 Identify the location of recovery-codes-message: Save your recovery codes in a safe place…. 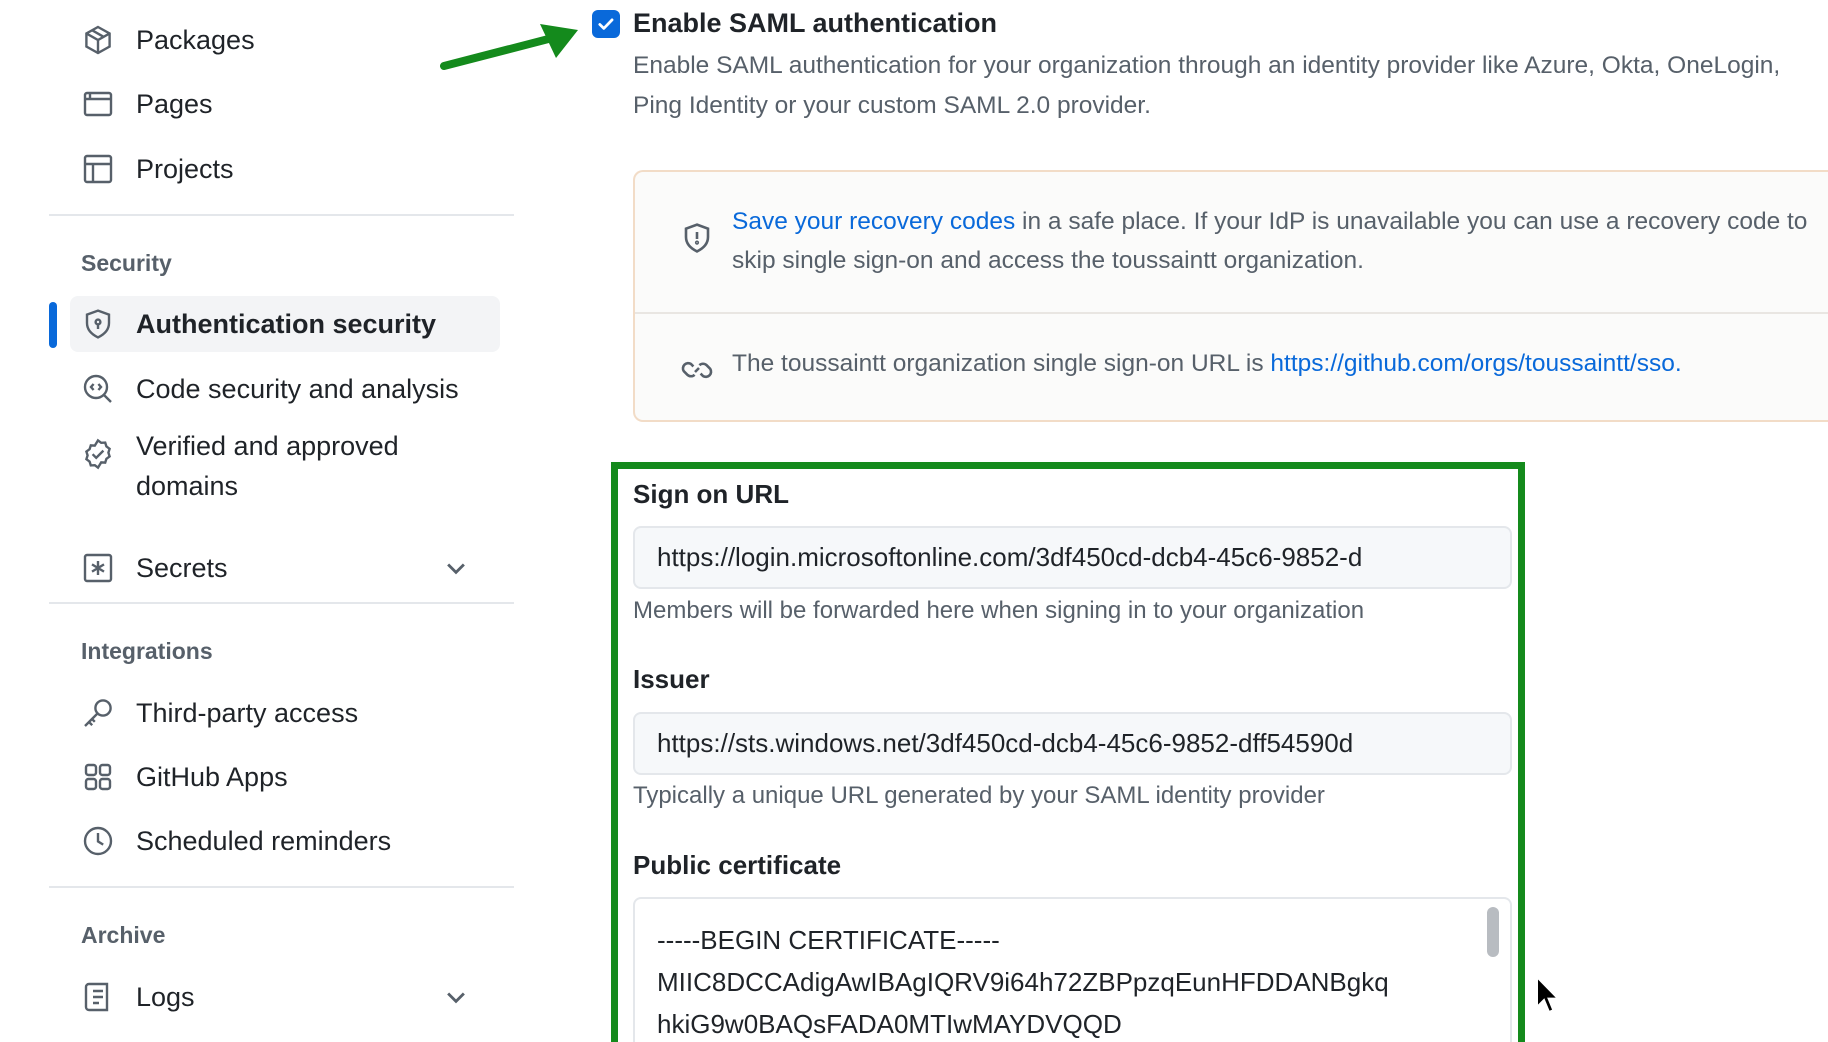
(1280, 241).